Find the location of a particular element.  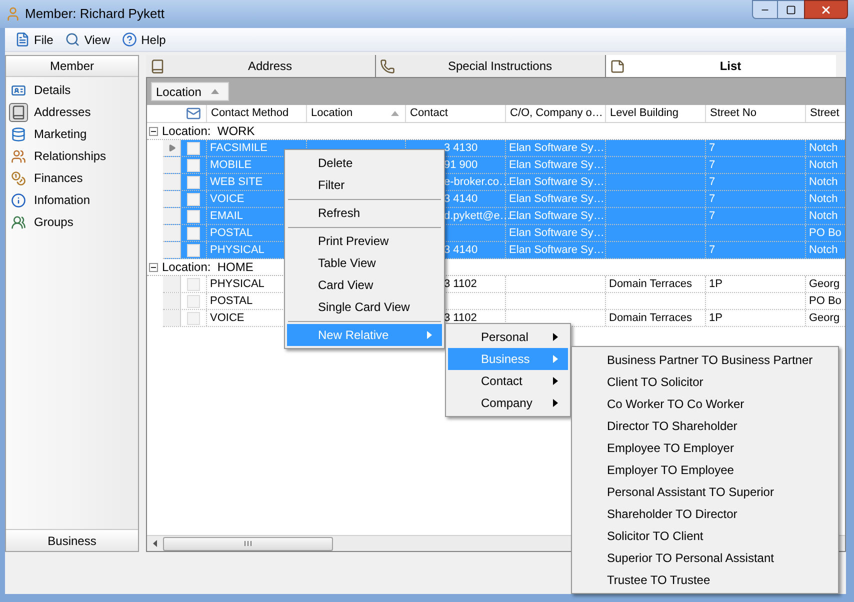

sidebar-footer: Business is located at coordinates (72, 540).